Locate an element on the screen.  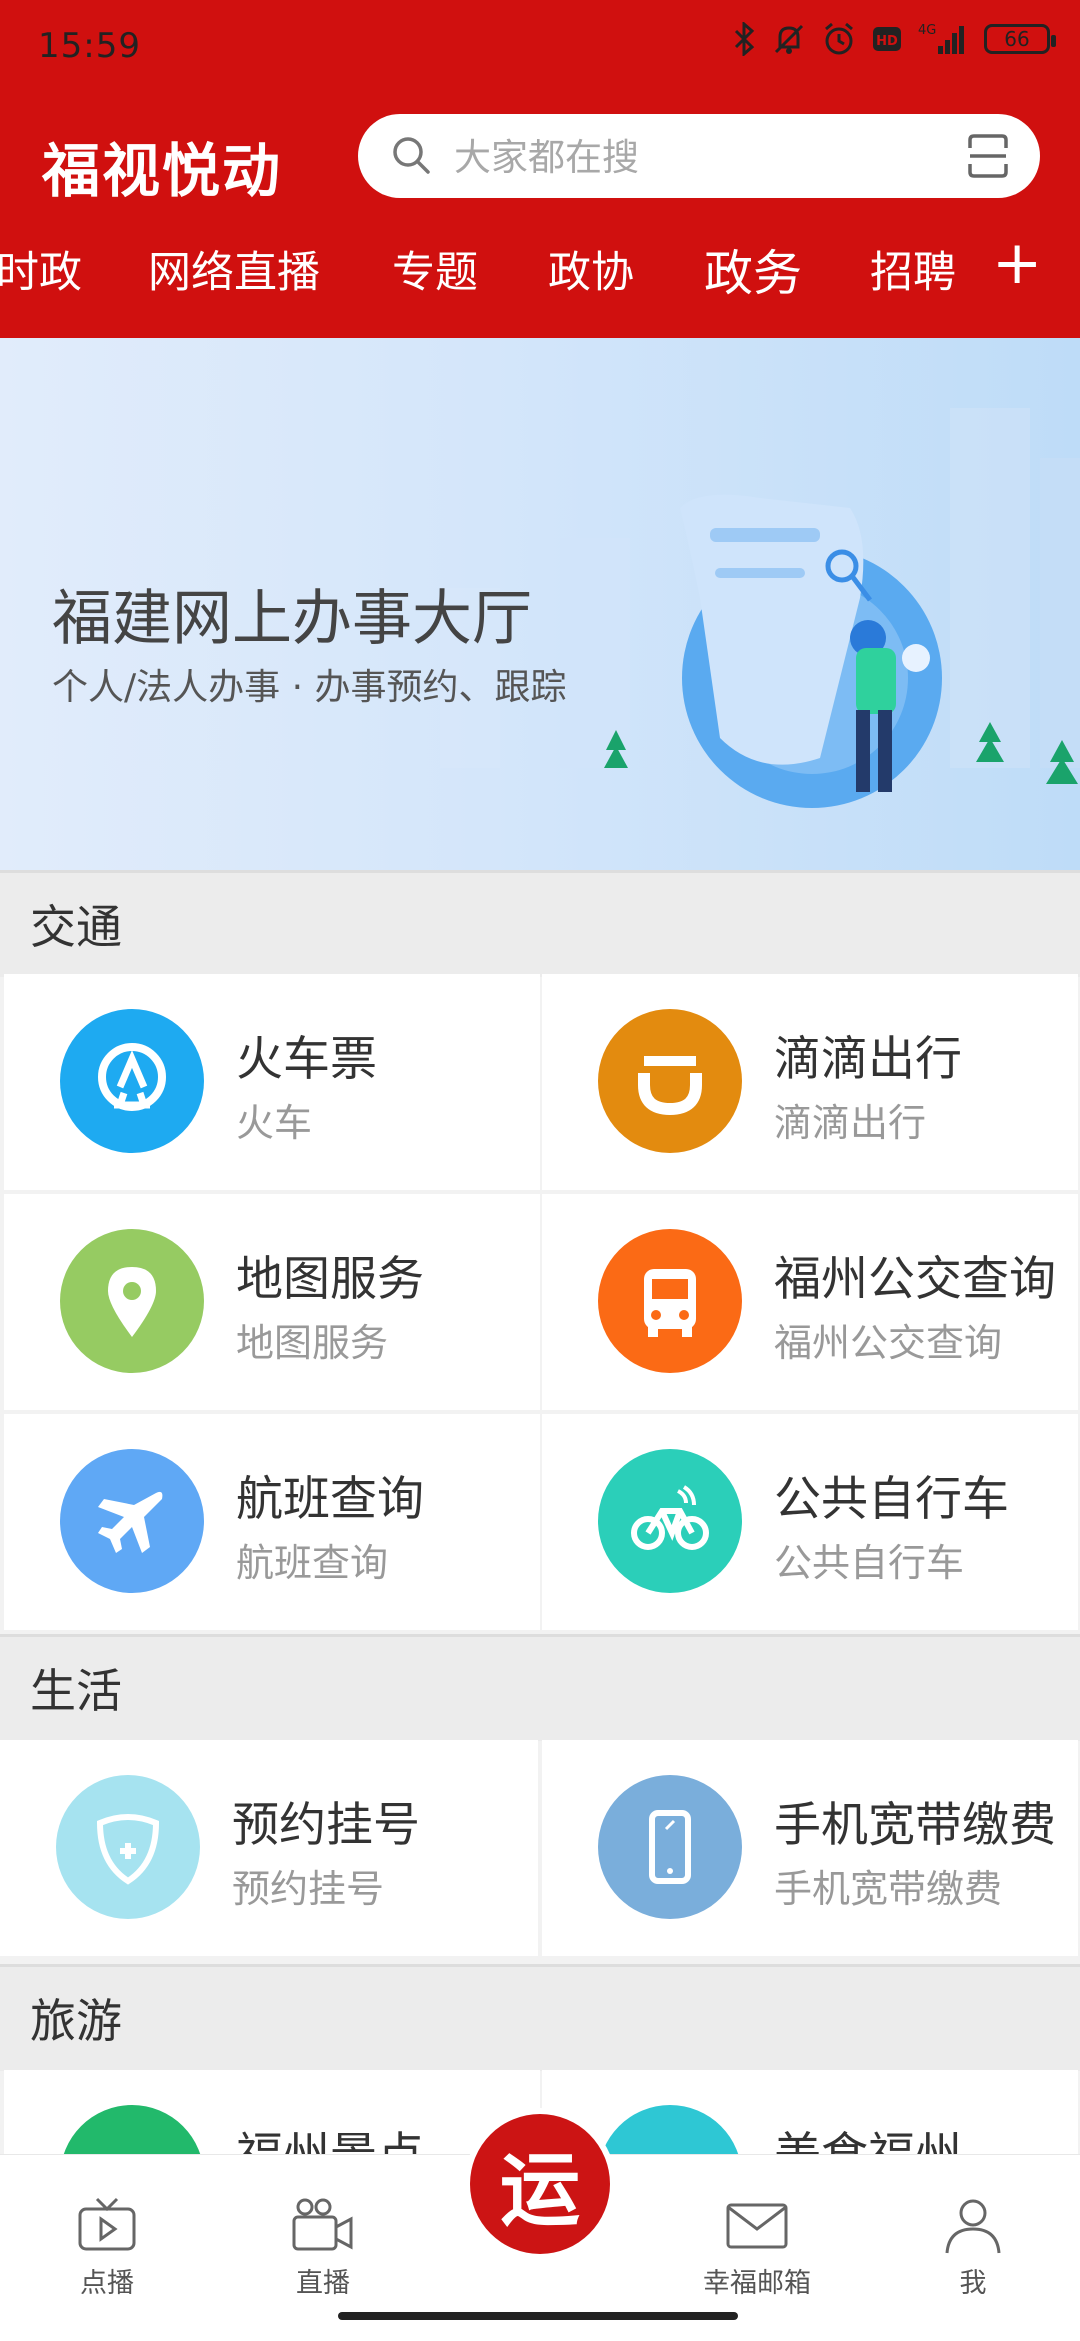
service-phone-broadband: 手机宽带缴费 手机宽带缴费 is located at coordinates (810, 1848).